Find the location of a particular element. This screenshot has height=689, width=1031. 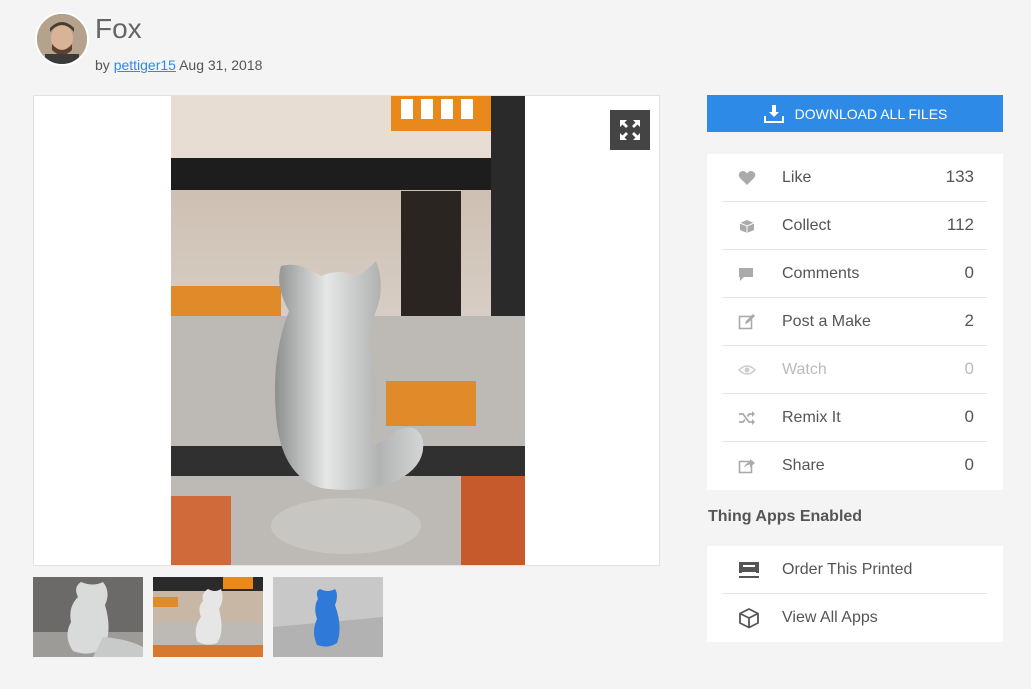

comment-icon is located at coordinates (746, 274).